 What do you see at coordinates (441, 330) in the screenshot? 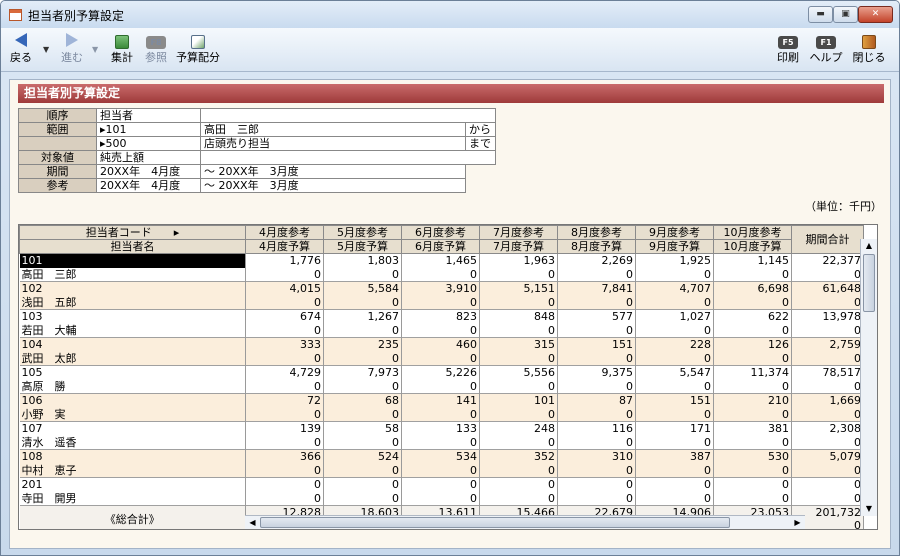
I see `table-row-budget: 若田 大輔 0 0 0 0 0 0 0 0` at bounding box center [441, 330].